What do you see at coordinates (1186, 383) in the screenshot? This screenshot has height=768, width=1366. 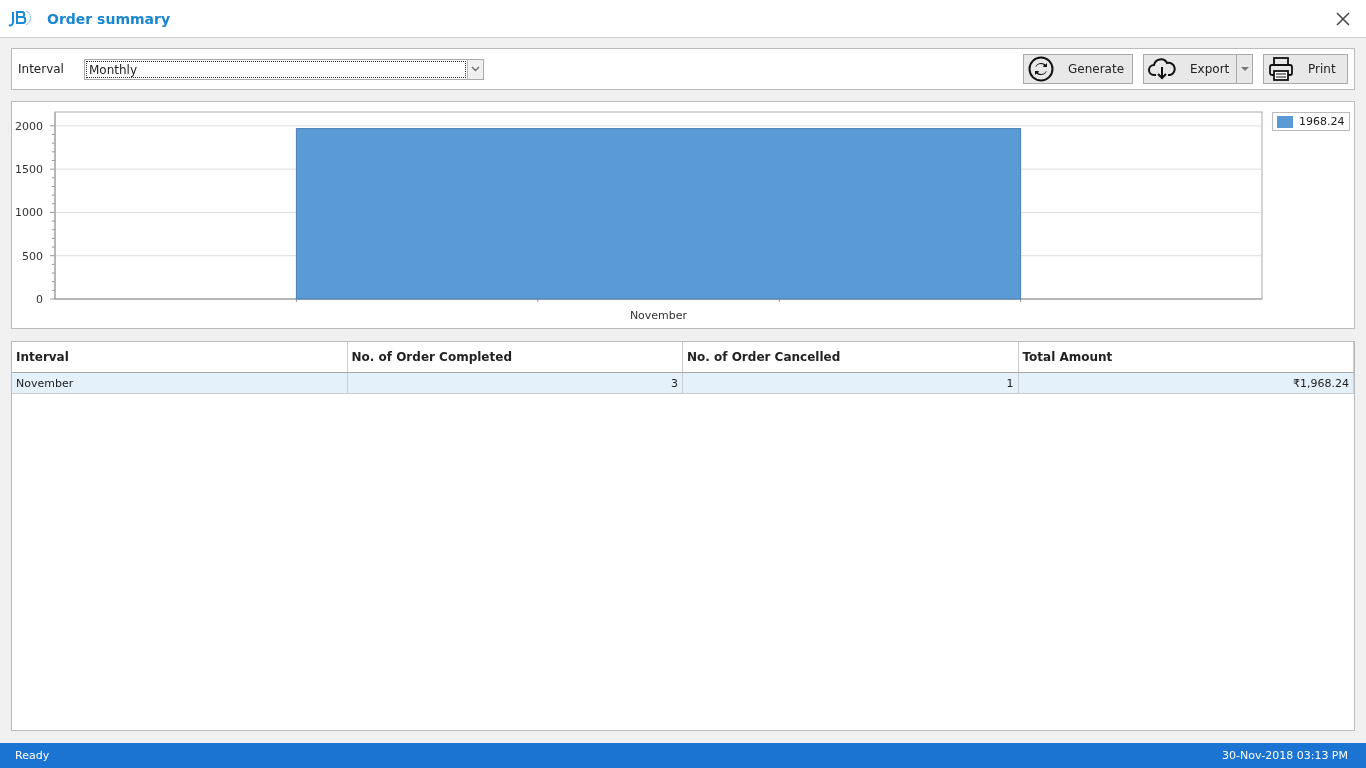 I see `table-cell: ₹1,968.24` at bounding box center [1186, 383].